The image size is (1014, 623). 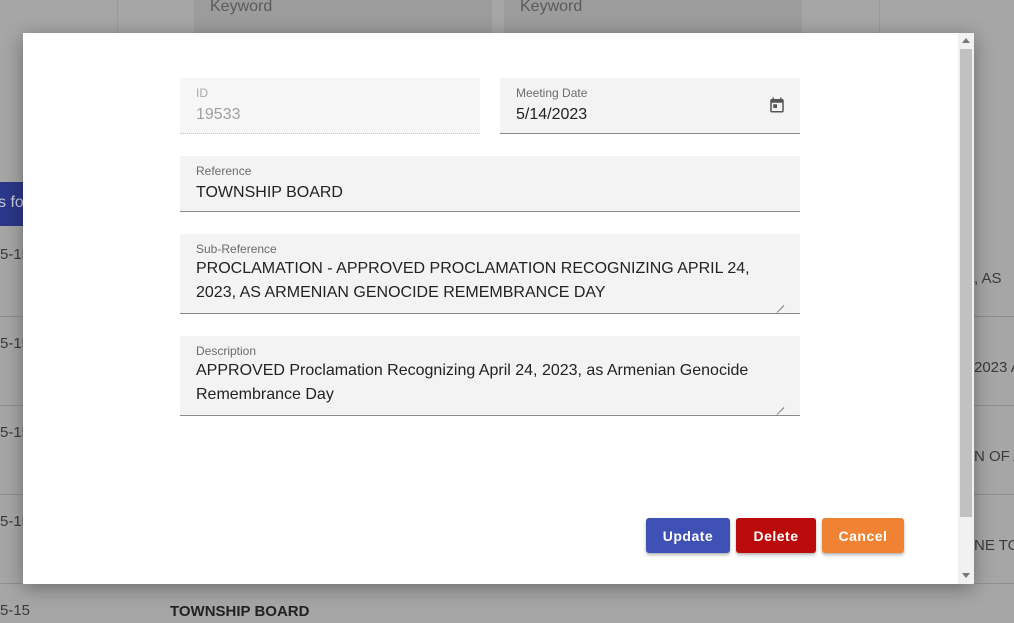 I want to click on delete-button: Delete, so click(x=776, y=535).